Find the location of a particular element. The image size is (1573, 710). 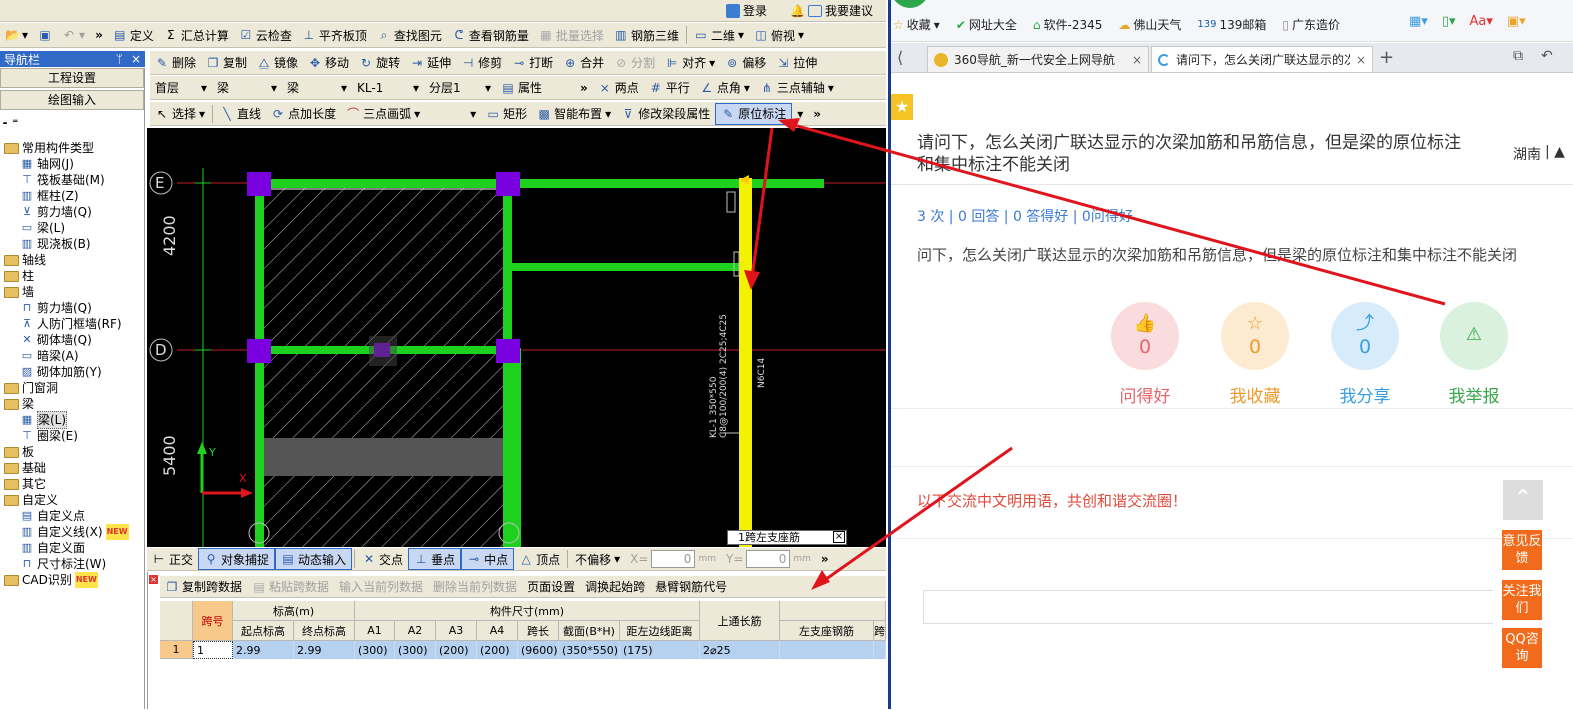

undo-button: ↶ ▾ is located at coordinates (73, 35).